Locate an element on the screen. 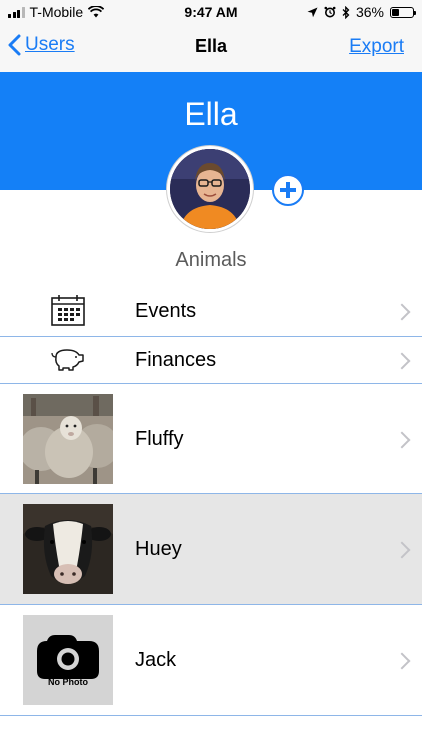 The width and height of the screenshot is (422, 750). section-label-animals: Animals is located at coordinates (211, 260).